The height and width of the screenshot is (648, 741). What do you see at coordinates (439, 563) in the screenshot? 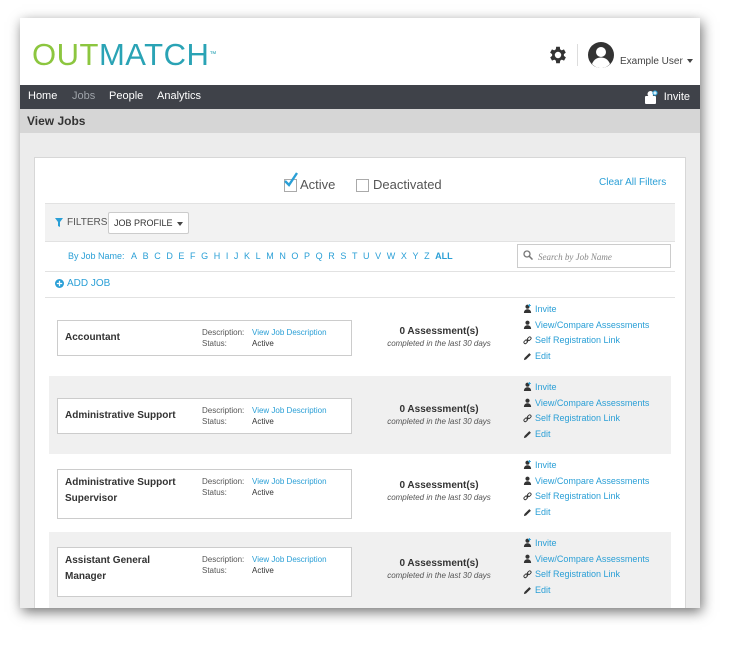
I see `assessment-count: 0 Assessment(s)` at bounding box center [439, 563].